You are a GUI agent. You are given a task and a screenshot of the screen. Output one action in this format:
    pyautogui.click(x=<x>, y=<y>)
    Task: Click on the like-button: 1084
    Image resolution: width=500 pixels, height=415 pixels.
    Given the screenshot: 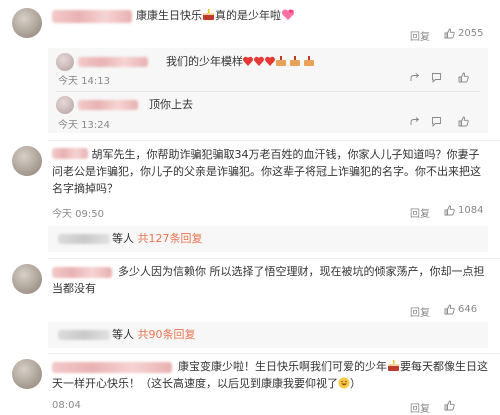 What is the action you would take?
    pyautogui.click(x=463, y=210)
    